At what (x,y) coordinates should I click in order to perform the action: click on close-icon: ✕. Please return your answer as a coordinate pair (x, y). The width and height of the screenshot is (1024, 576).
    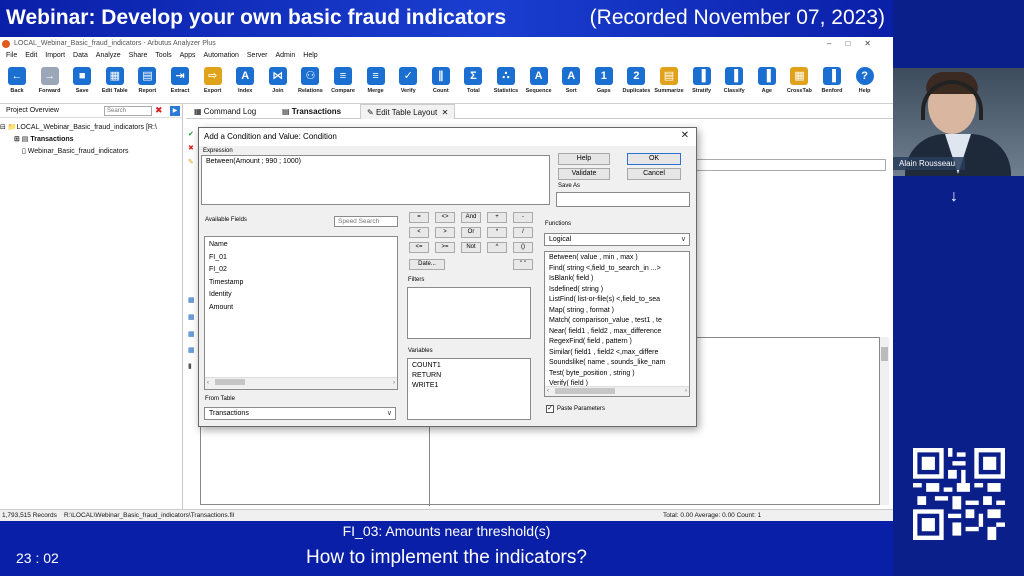
    Looking at the image, I should click on (685, 135).